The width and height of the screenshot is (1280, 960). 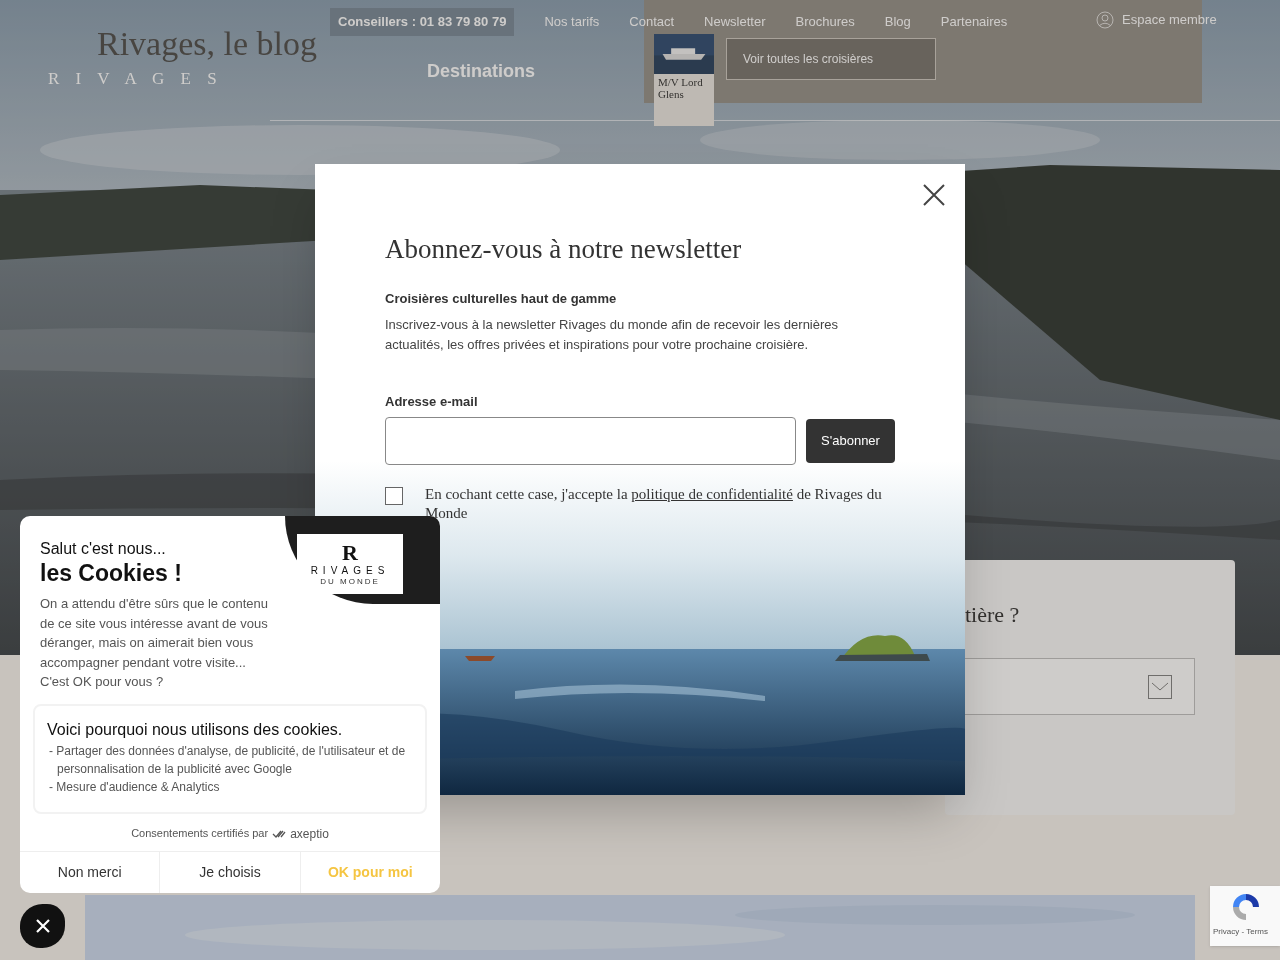 What do you see at coordinates (370, 872) in the screenshot?
I see `consent-button: OK pour moi` at bounding box center [370, 872].